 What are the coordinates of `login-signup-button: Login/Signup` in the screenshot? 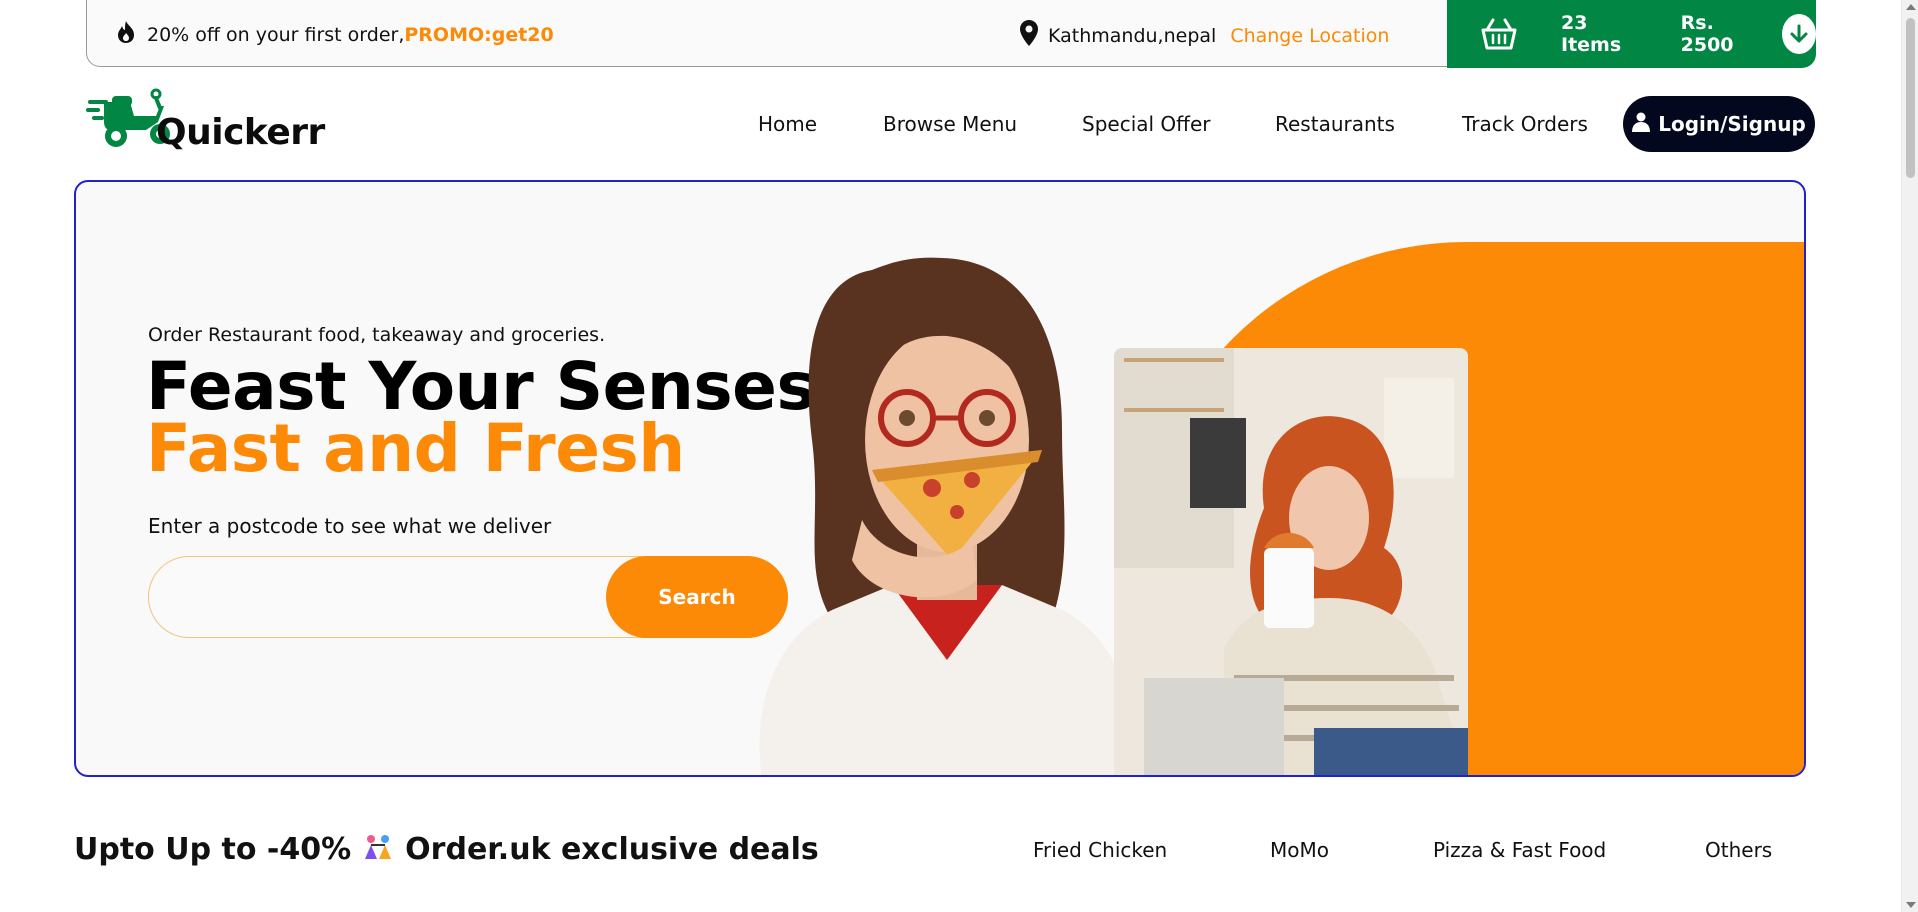 It's located at (1719, 124).